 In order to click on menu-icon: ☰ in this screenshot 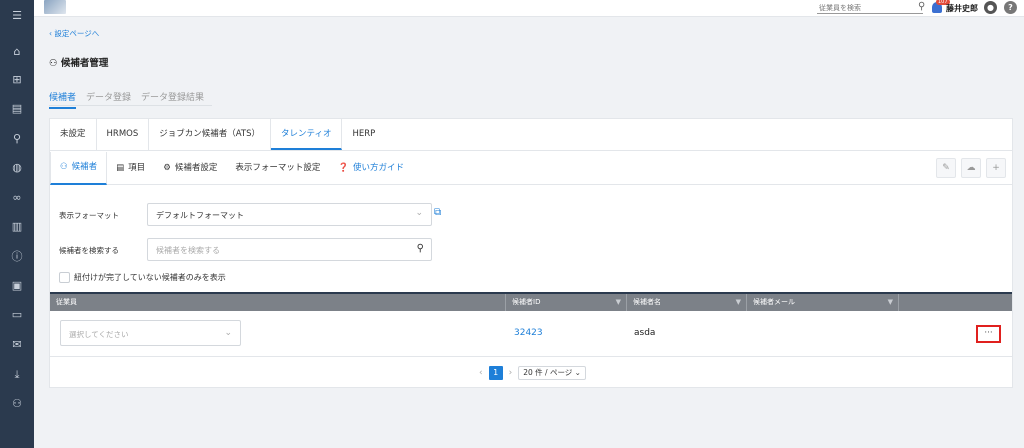, I will do `click(17, 16)`.